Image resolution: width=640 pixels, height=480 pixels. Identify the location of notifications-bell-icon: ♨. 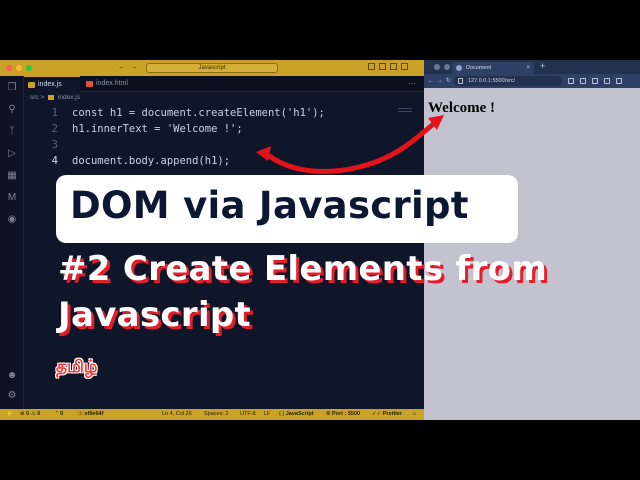
(414, 414).